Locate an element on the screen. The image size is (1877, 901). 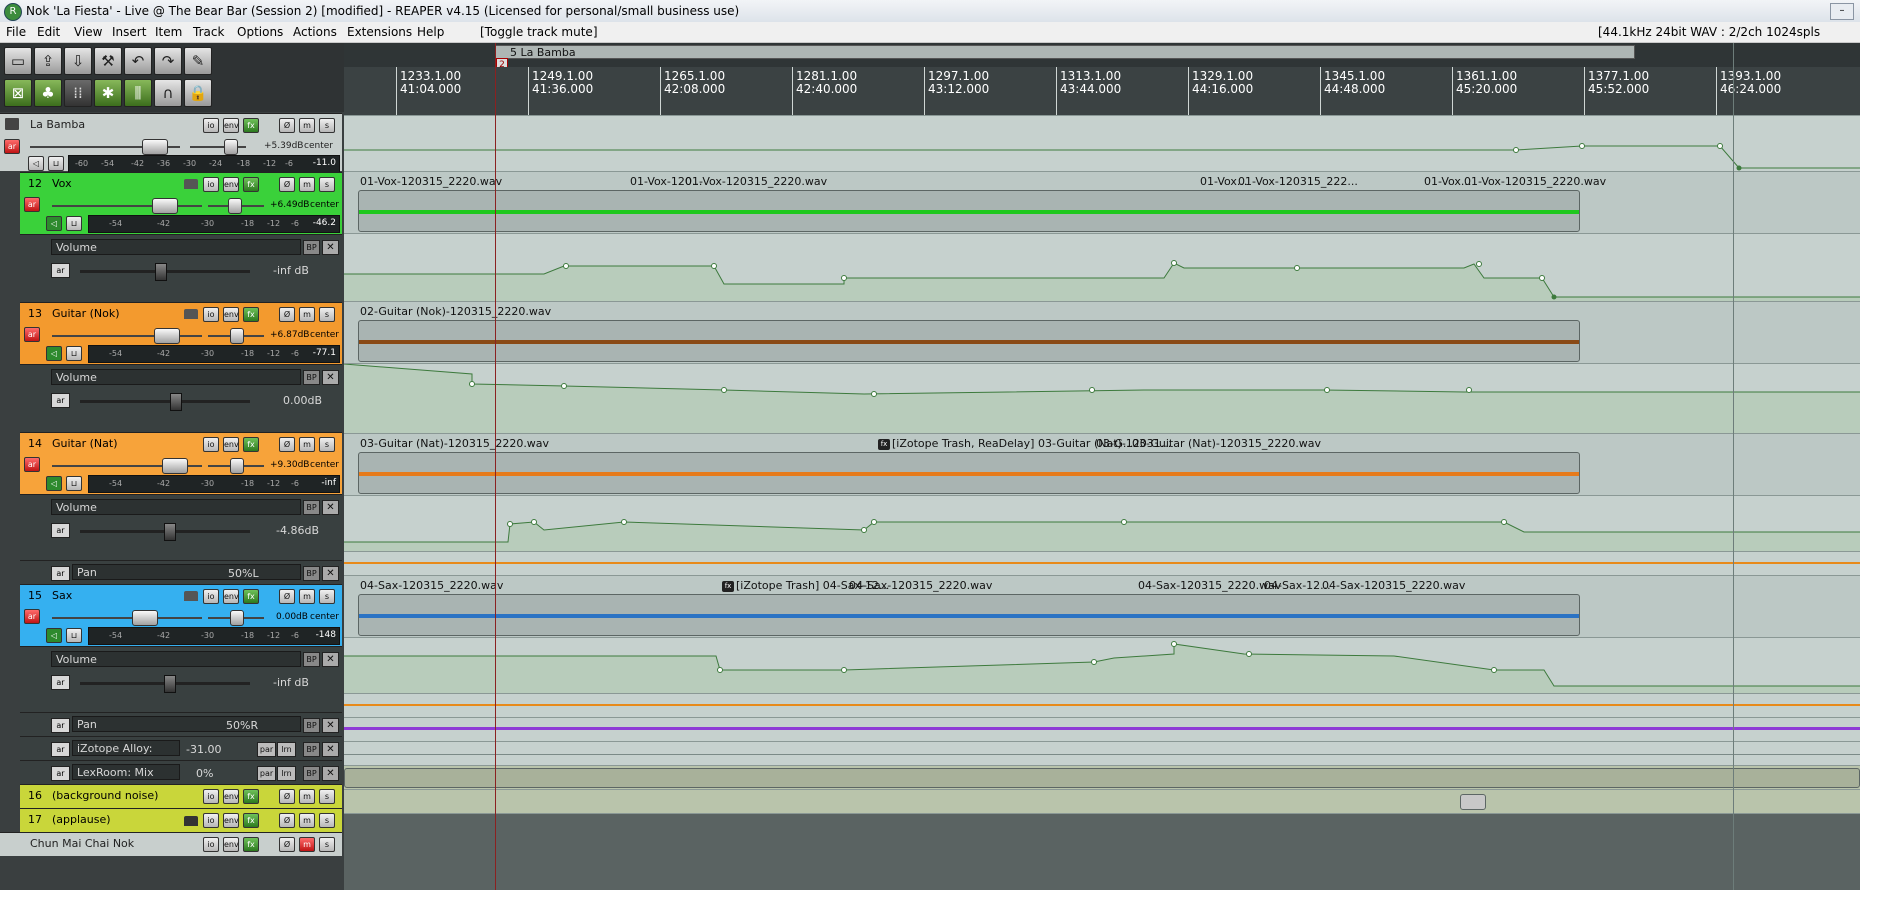
track-name: Vox is located at coordinates (62, 183).